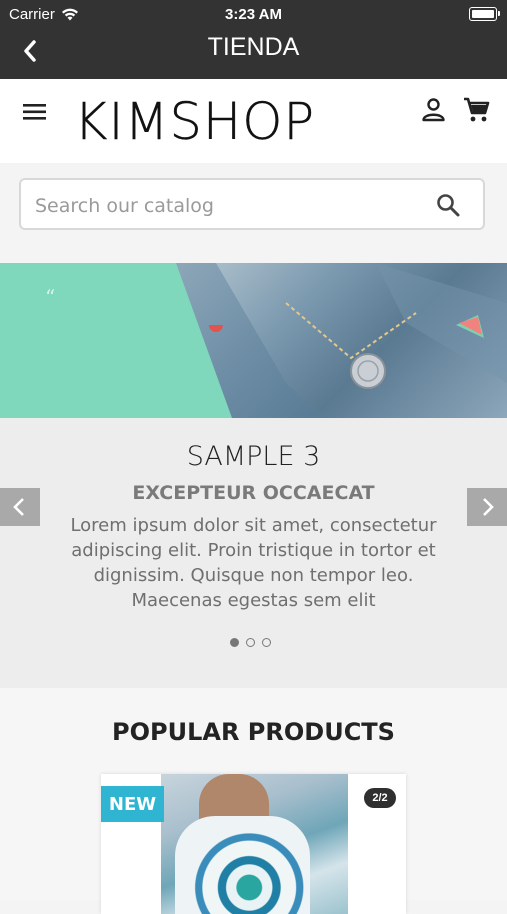 Image resolution: width=507 pixels, height=914 pixels. What do you see at coordinates (35, 112) in the screenshot?
I see `hamburger-icon` at bounding box center [35, 112].